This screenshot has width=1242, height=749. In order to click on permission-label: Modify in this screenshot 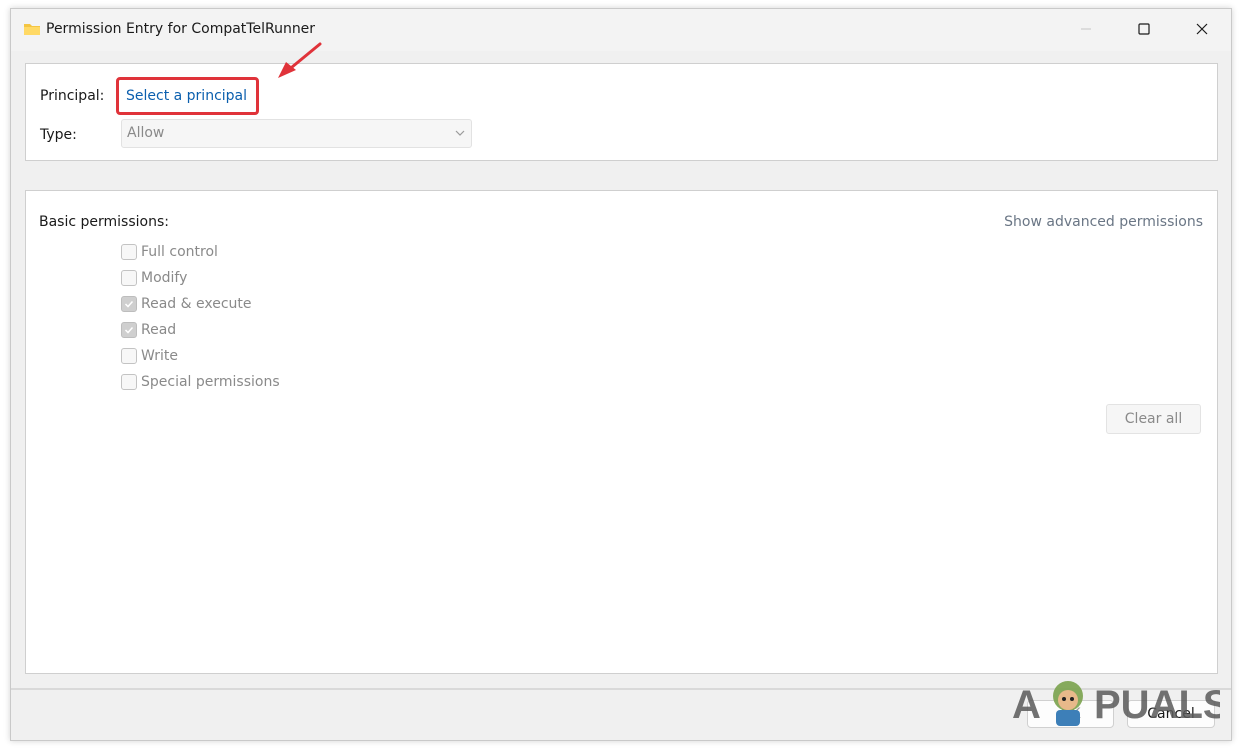, I will do `click(164, 278)`.